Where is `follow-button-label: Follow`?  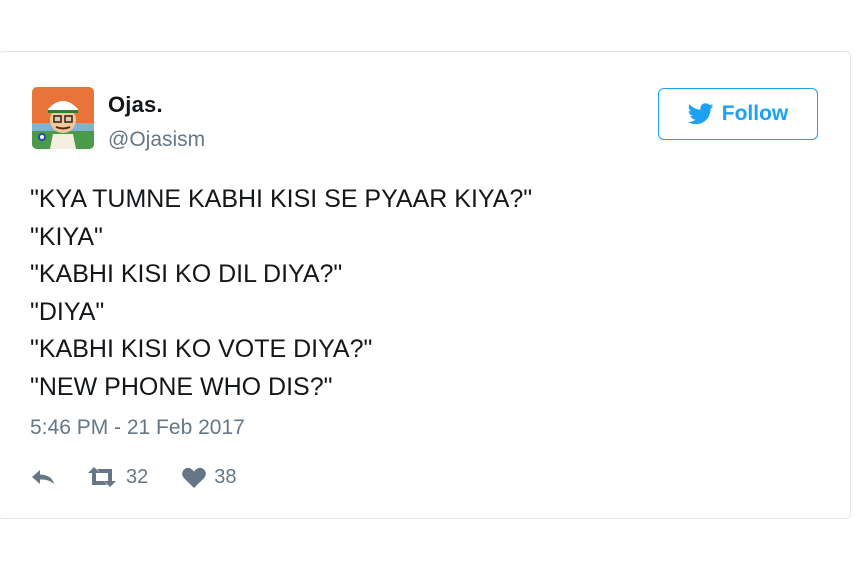
follow-button-label: Follow is located at coordinates (755, 113).